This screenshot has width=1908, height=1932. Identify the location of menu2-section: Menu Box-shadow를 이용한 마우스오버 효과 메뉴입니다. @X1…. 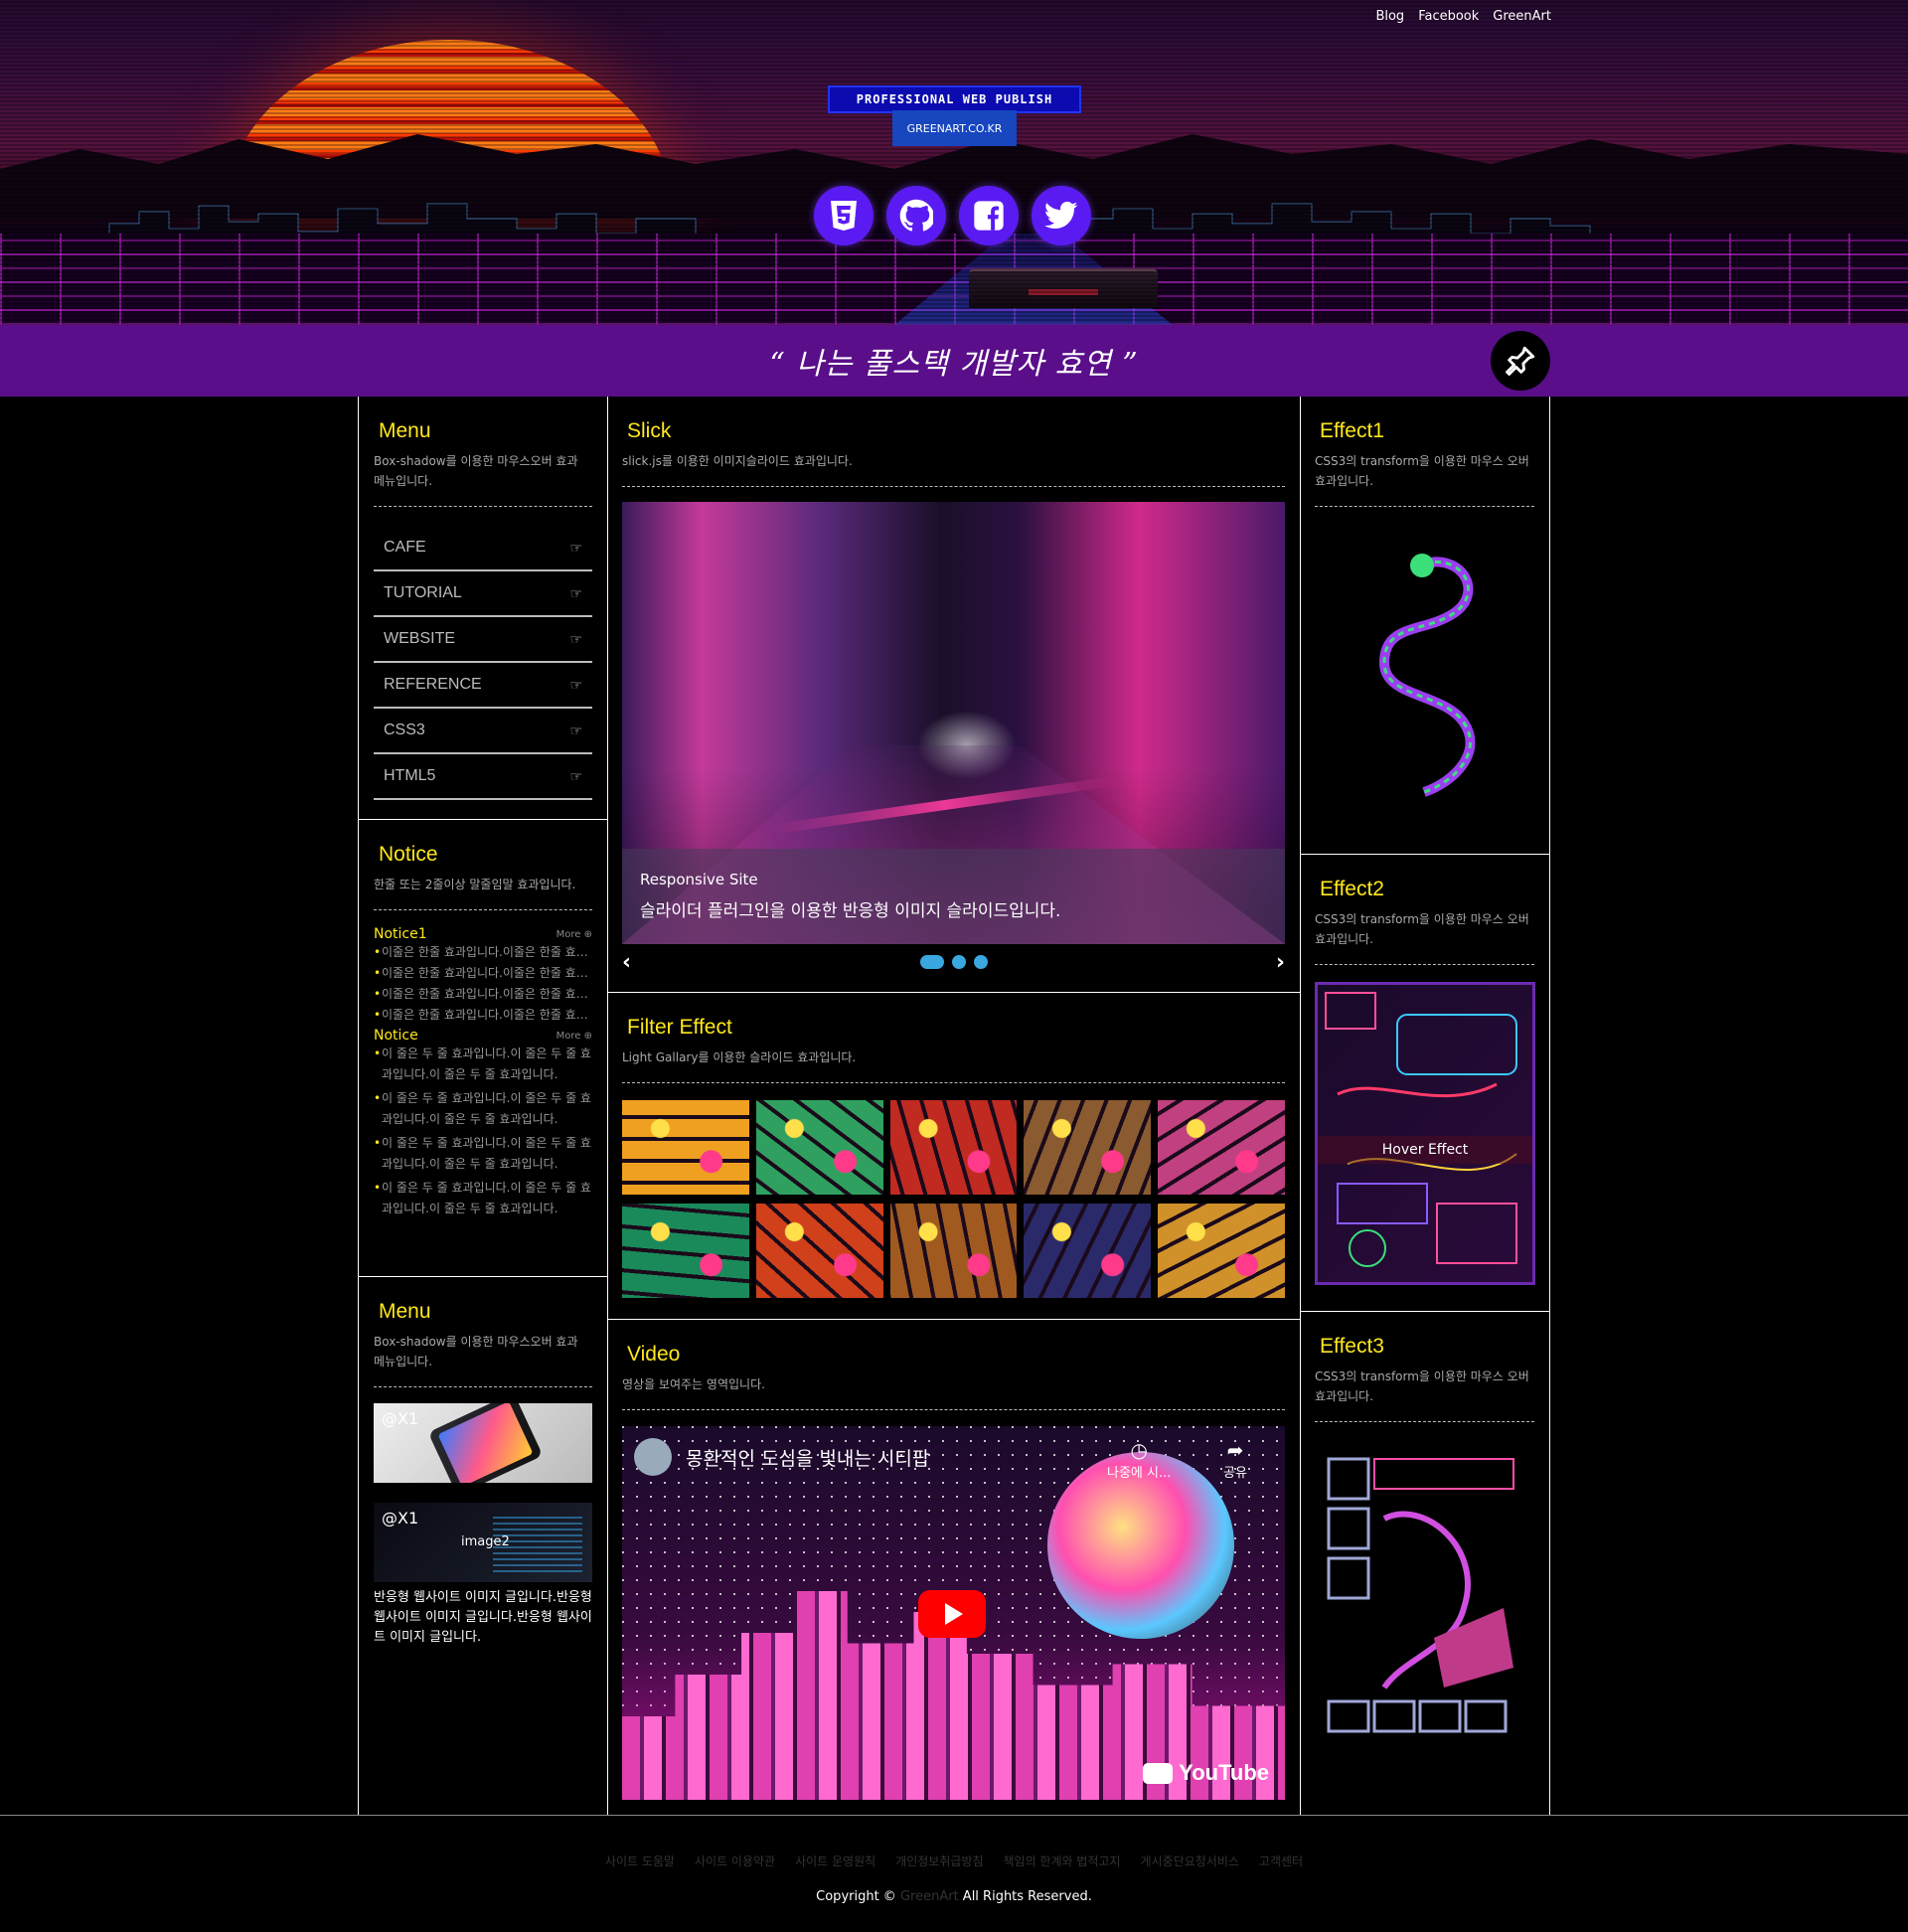
(483, 1545).